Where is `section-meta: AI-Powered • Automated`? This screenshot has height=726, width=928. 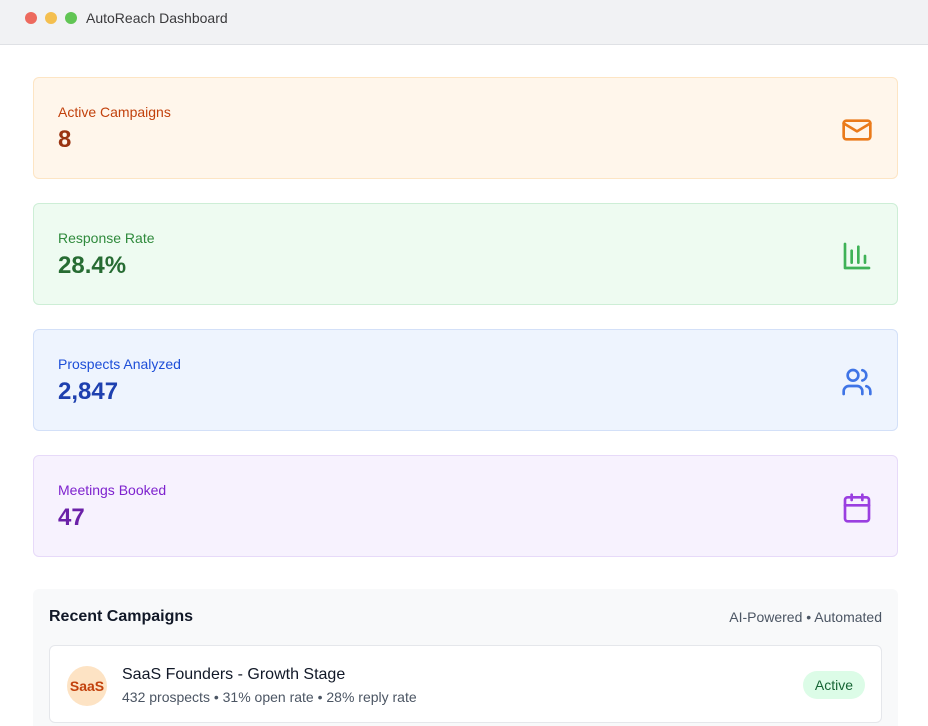 section-meta: AI-Powered • Automated is located at coordinates (805, 617).